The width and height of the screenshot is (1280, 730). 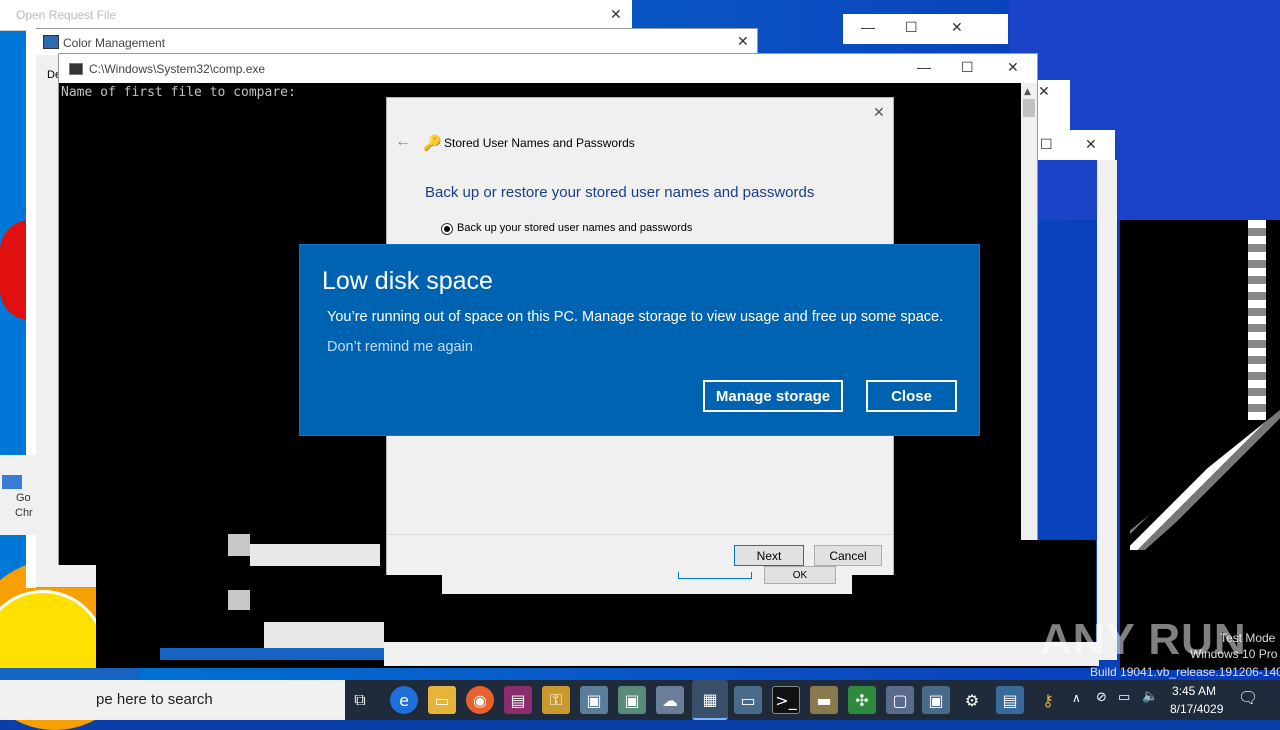 What do you see at coordinates (66, 15) in the screenshot?
I see `open-request-window-title: Open Request File` at bounding box center [66, 15].